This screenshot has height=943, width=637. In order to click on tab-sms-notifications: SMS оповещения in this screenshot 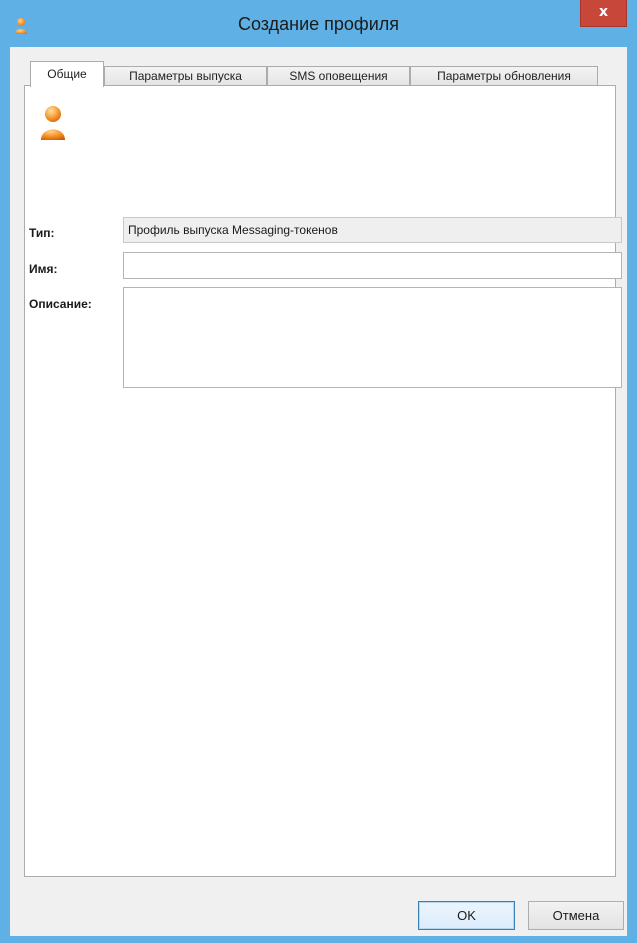, I will do `click(338, 76)`.